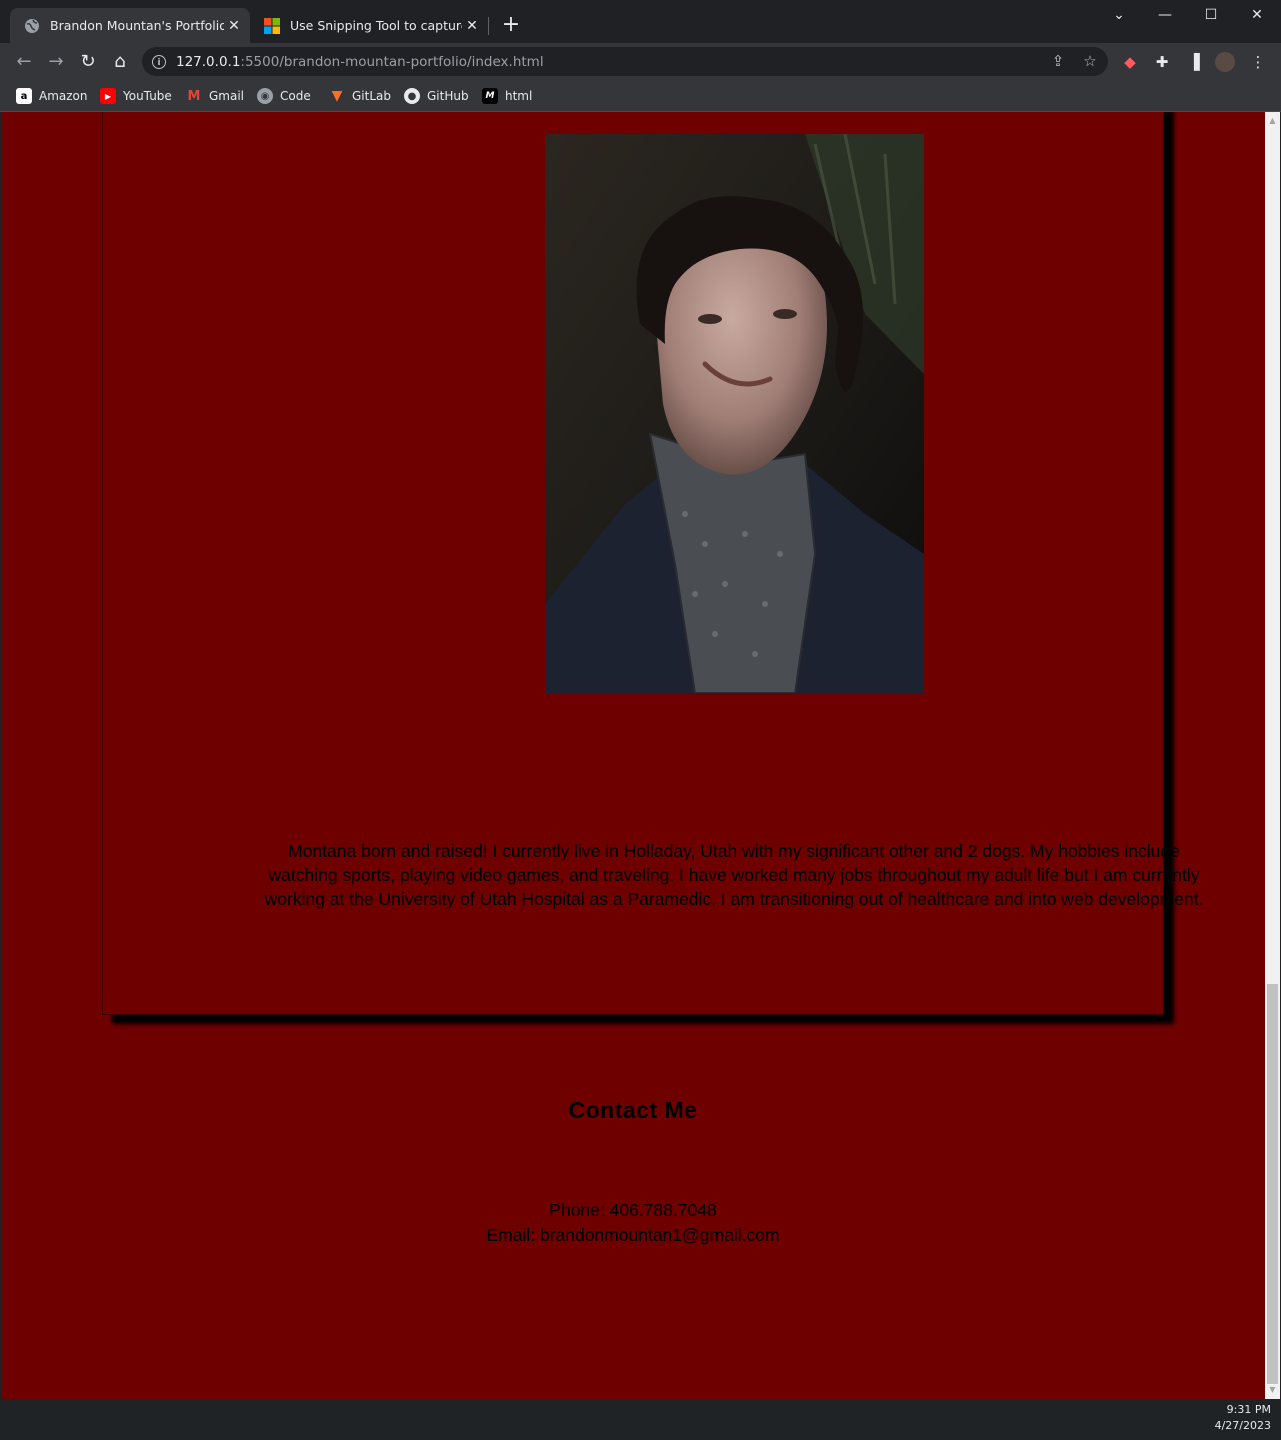  What do you see at coordinates (272, 25) in the screenshot?
I see `microsoft-icon` at bounding box center [272, 25].